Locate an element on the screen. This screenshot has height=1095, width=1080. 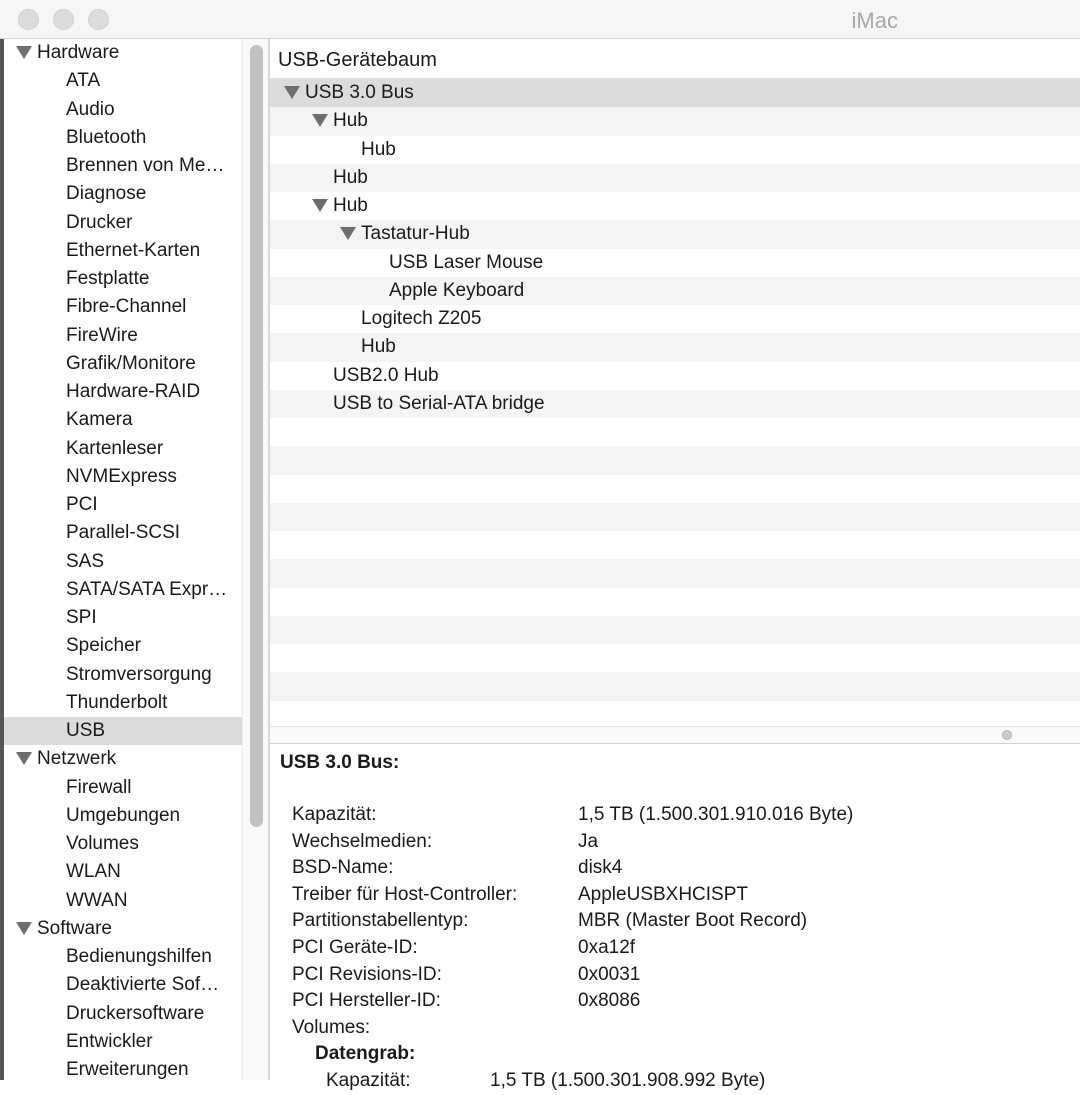
detail-property: Wechselmedien: Ja is located at coordinates (680, 842).